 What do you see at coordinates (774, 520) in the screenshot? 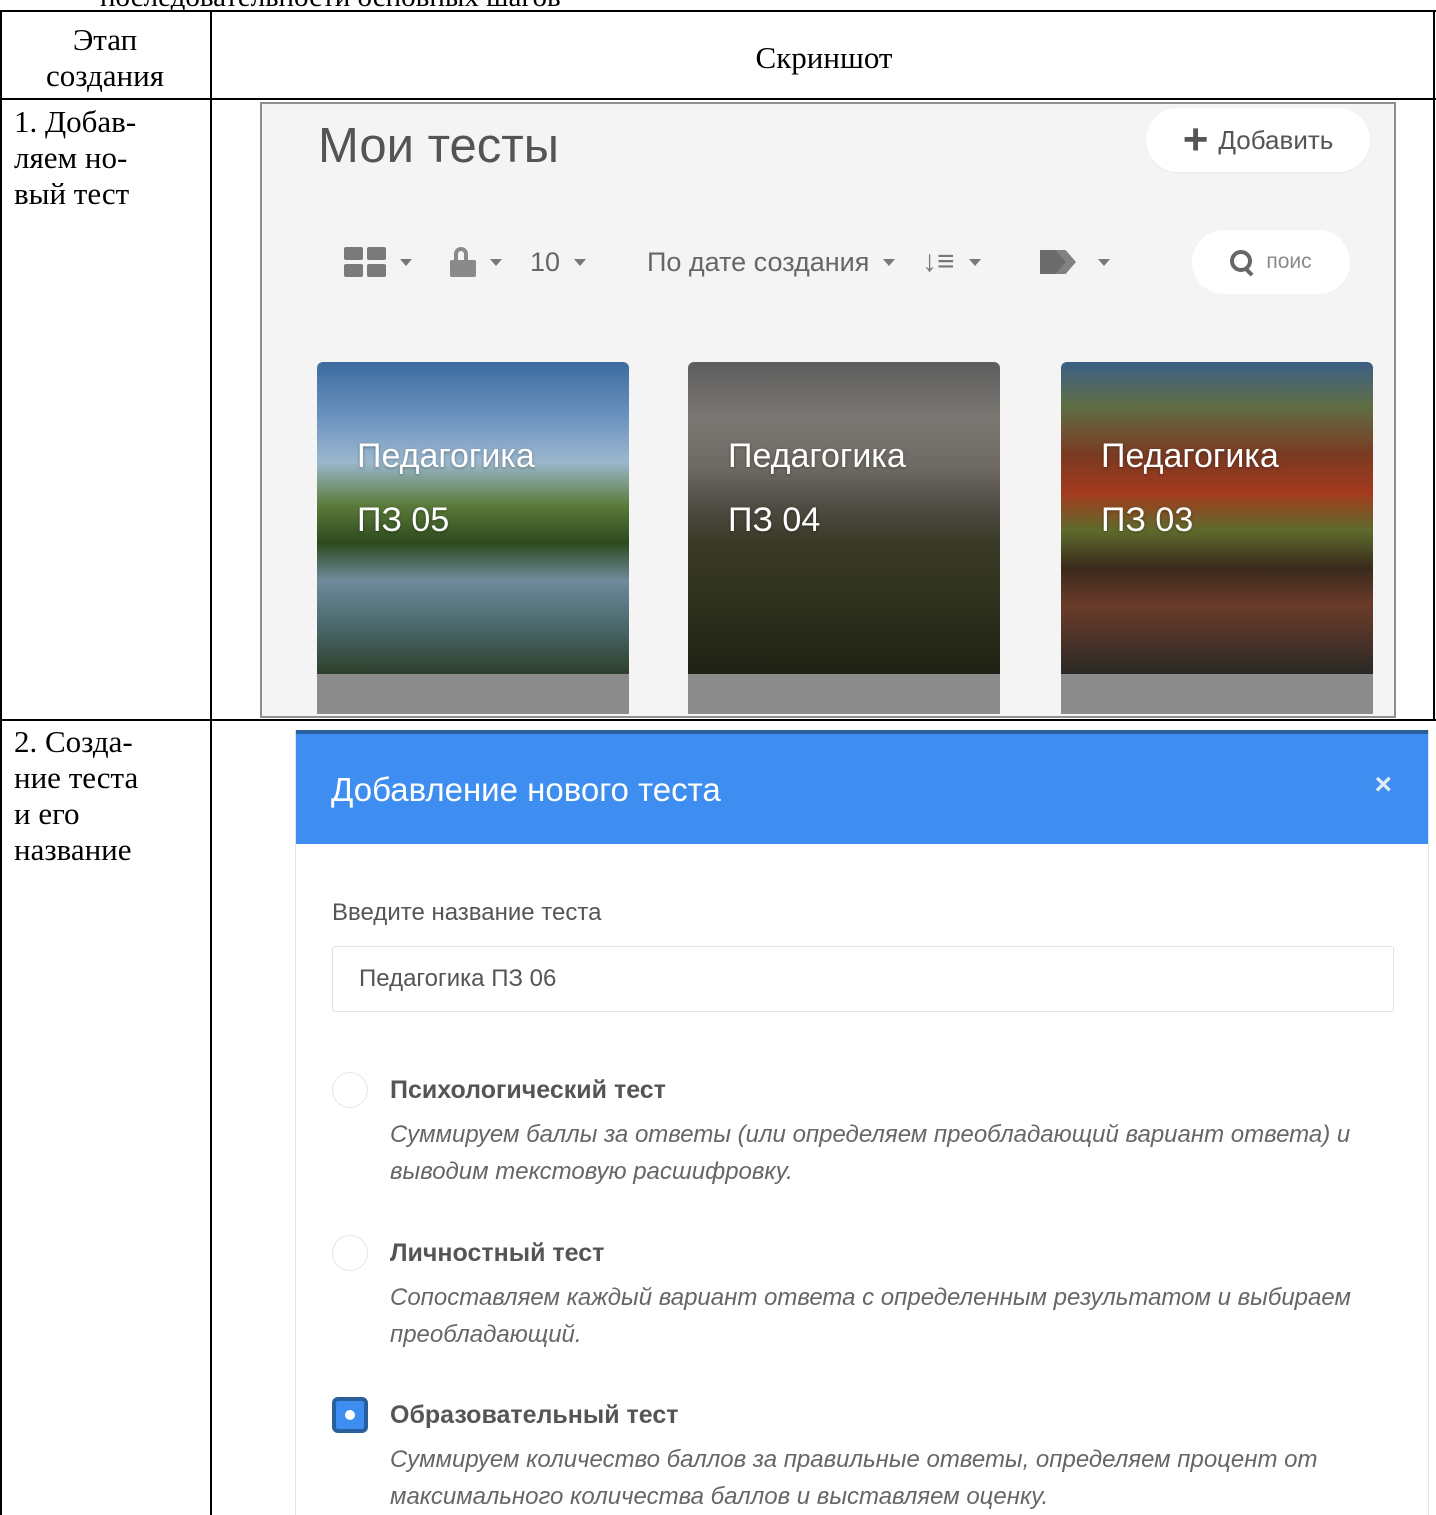
I see `card-title-line2: ПЗ 04` at bounding box center [774, 520].